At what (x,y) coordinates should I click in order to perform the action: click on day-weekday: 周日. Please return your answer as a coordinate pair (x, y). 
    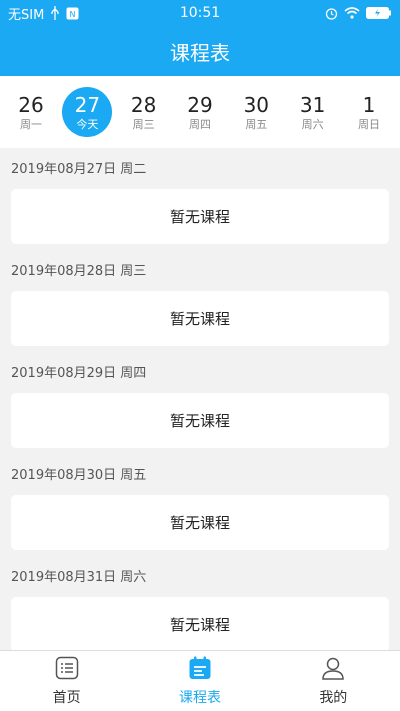
    Looking at the image, I should click on (368, 124).